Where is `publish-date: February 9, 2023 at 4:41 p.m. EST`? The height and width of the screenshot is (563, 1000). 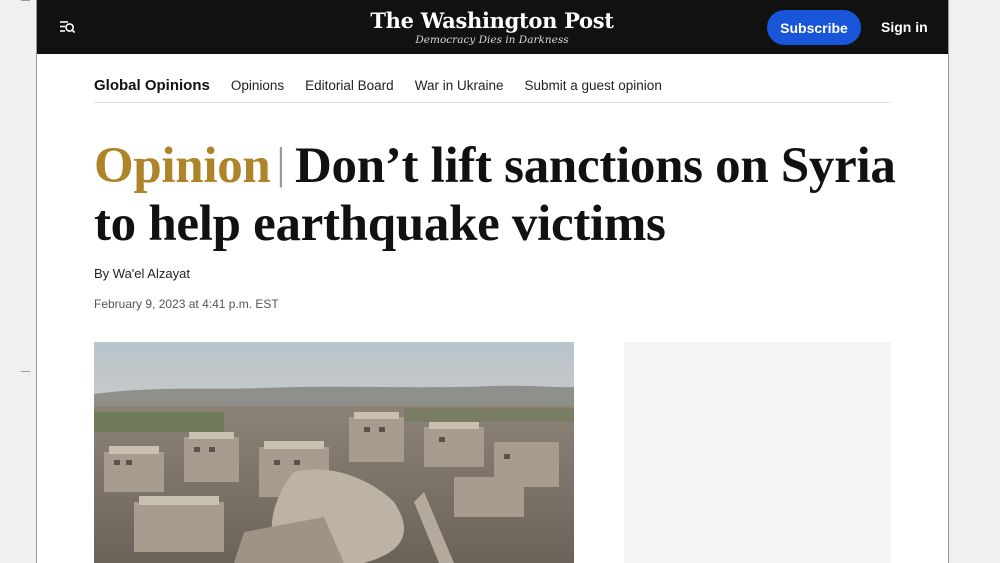 publish-date: February 9, 2023 at 4:41 p.m. EST is located at coordinates (186, 304).